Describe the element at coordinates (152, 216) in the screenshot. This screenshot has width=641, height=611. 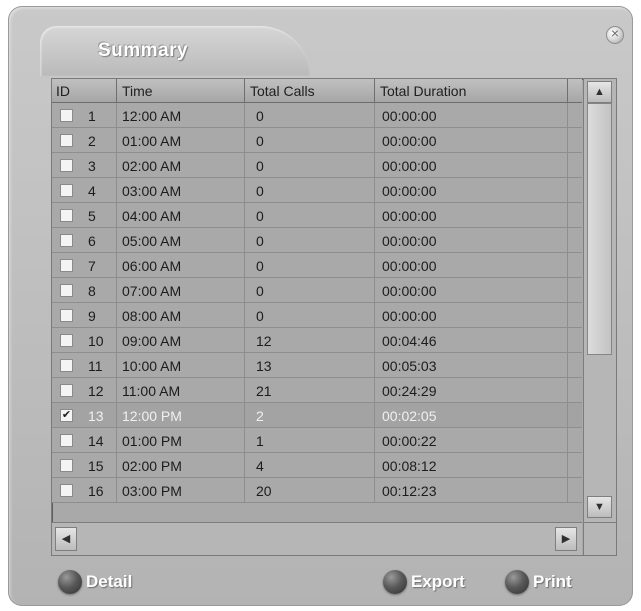
I see `cell-time: 04:00 AM` at that location.